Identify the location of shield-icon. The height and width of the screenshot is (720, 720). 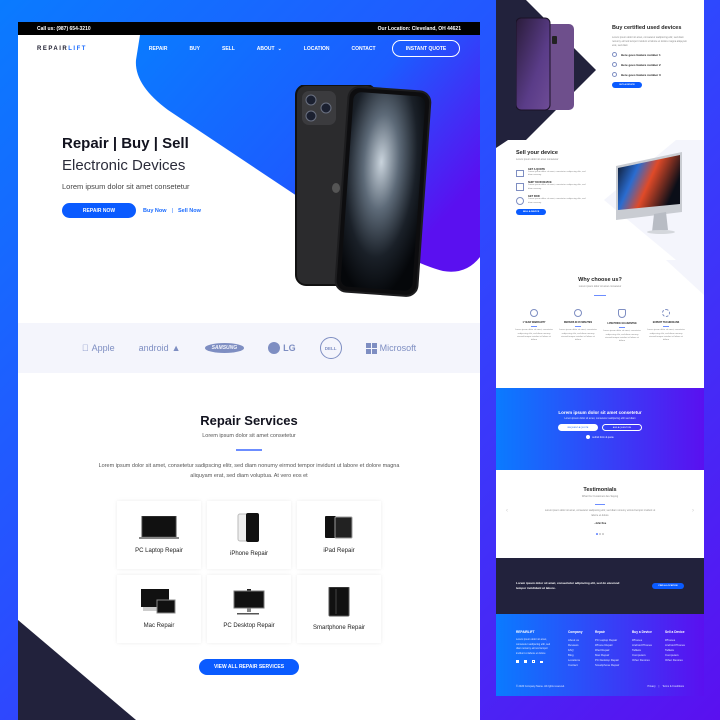
(622, 313).